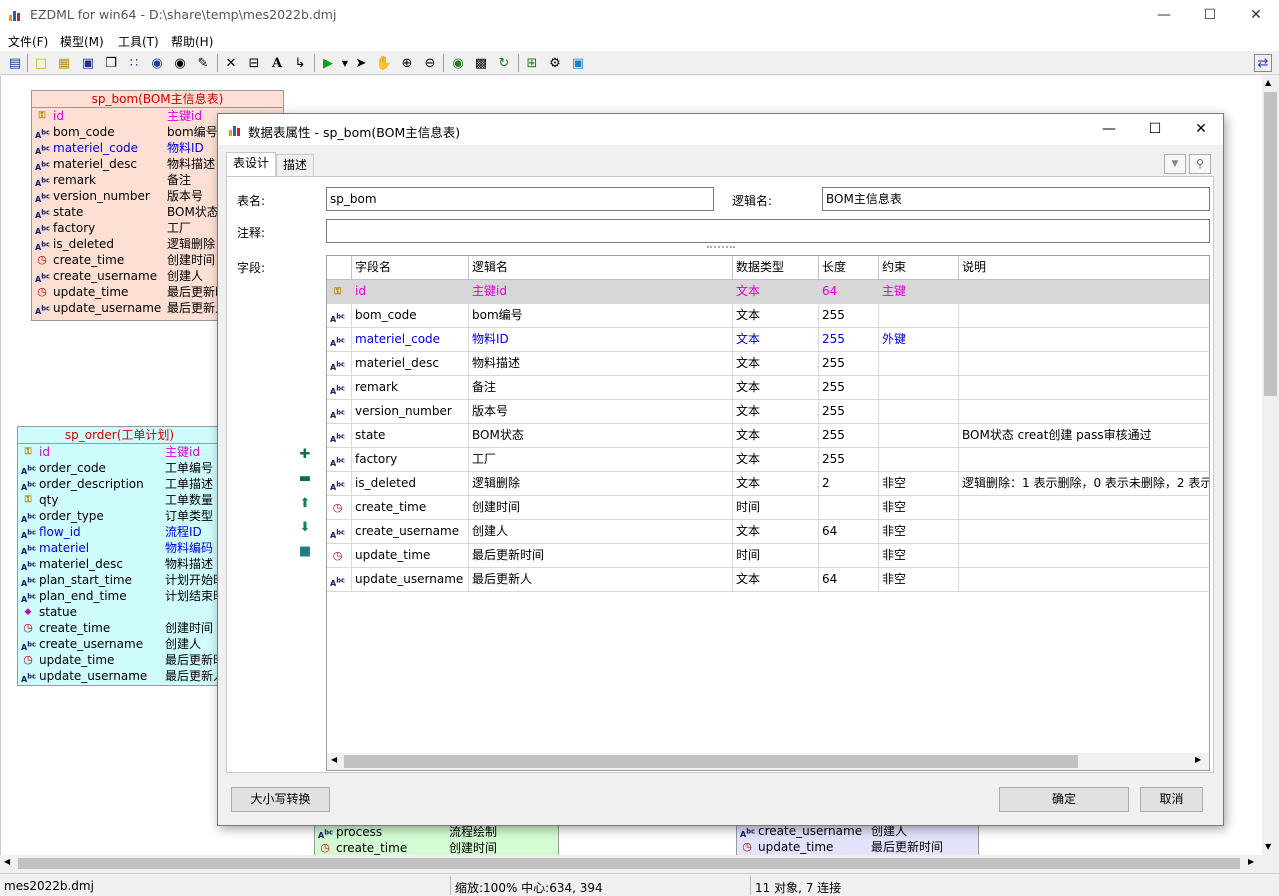 This screenshot has height=896, width=1279. Describe the element at coordinates (254, 63) in the screenshot. I see `table-icon: ⊟` at that location.